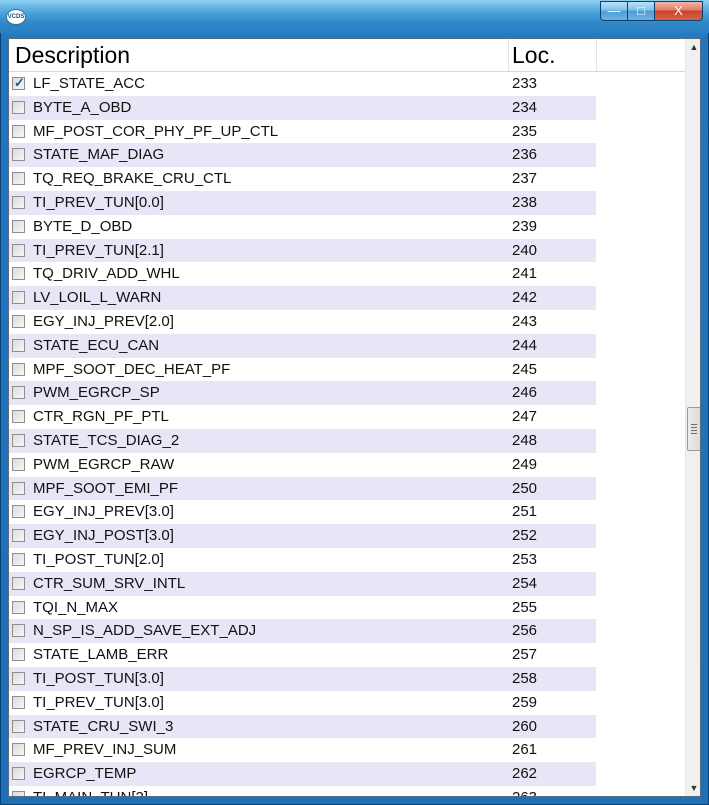  Describe the element at coordinates (347, 179) in the screenshot. I see `table-row: TQ_REQ_BRAKE_CRU_CTL 237` at that location.